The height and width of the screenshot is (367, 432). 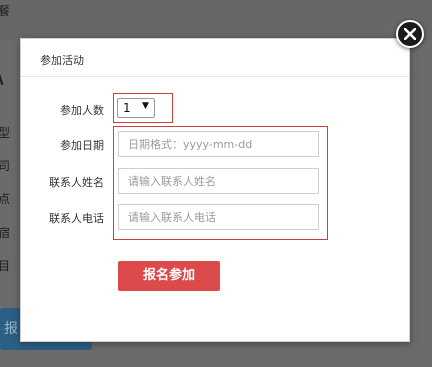 I want to click on dropdown-arrow-icon: ▼, so click(x=145, y=106).